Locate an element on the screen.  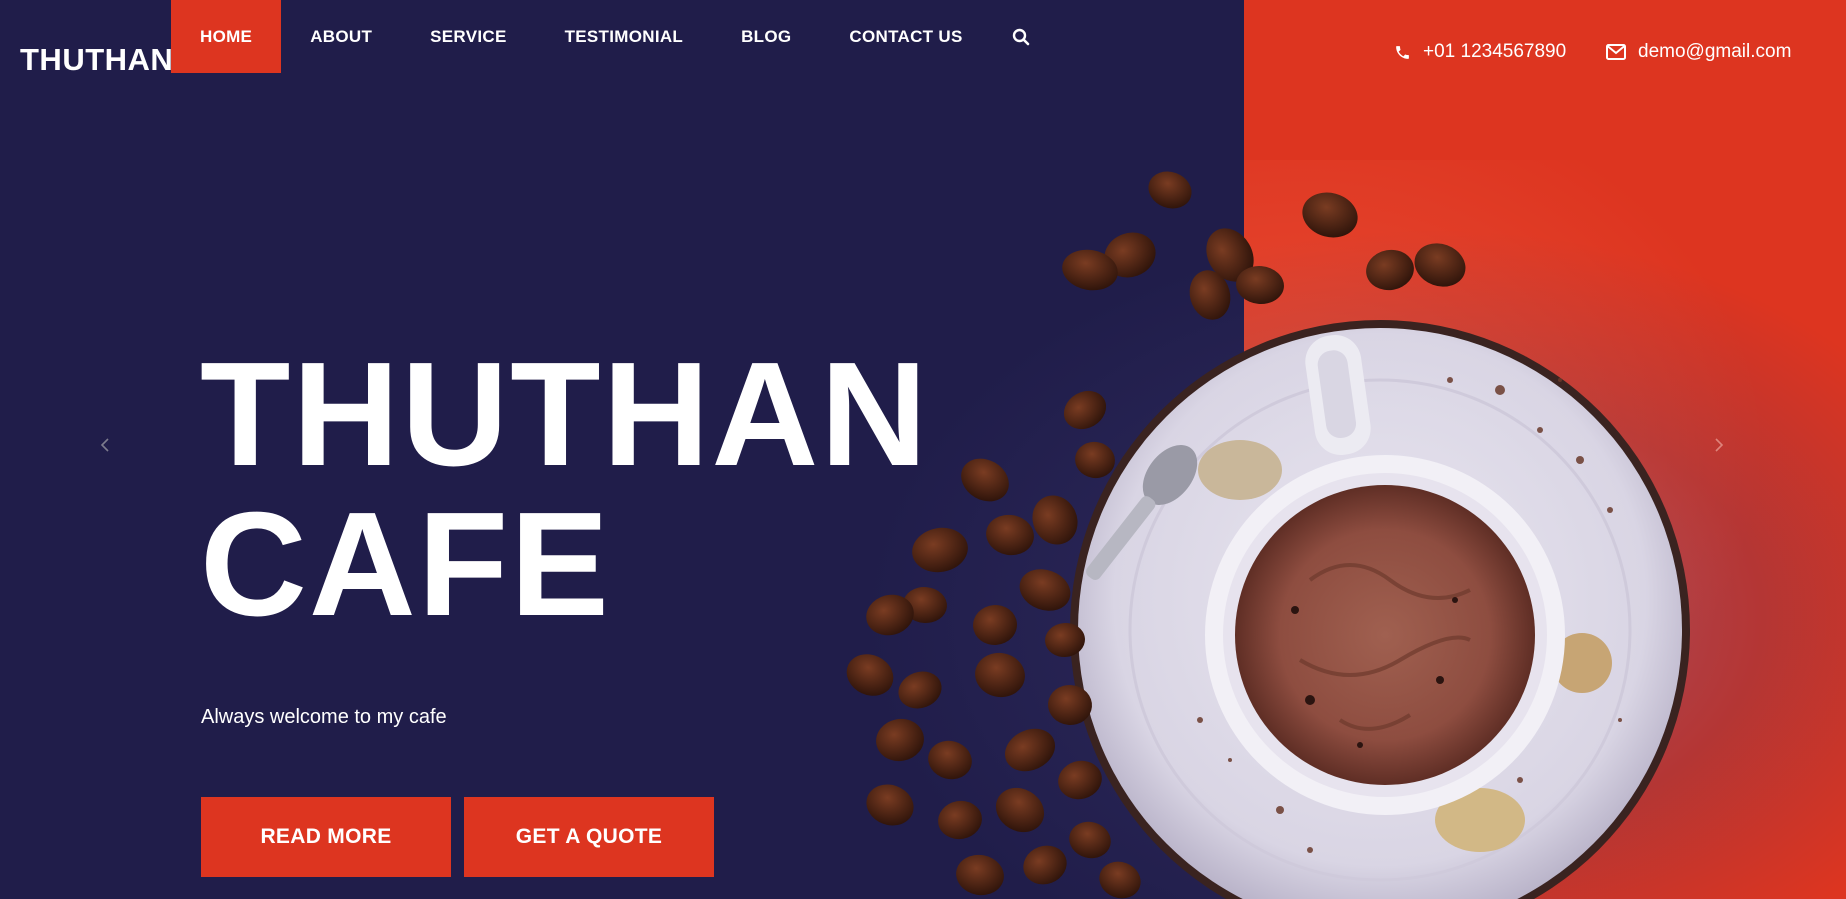
hero-title: THUTHAN CAFE is located at coordinates (564, 490).